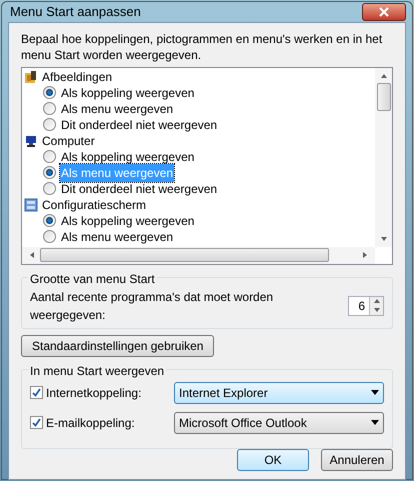  Describe the element at coordinates (376, 310) in the screenshot. I see `spin-down-icon` at that location.